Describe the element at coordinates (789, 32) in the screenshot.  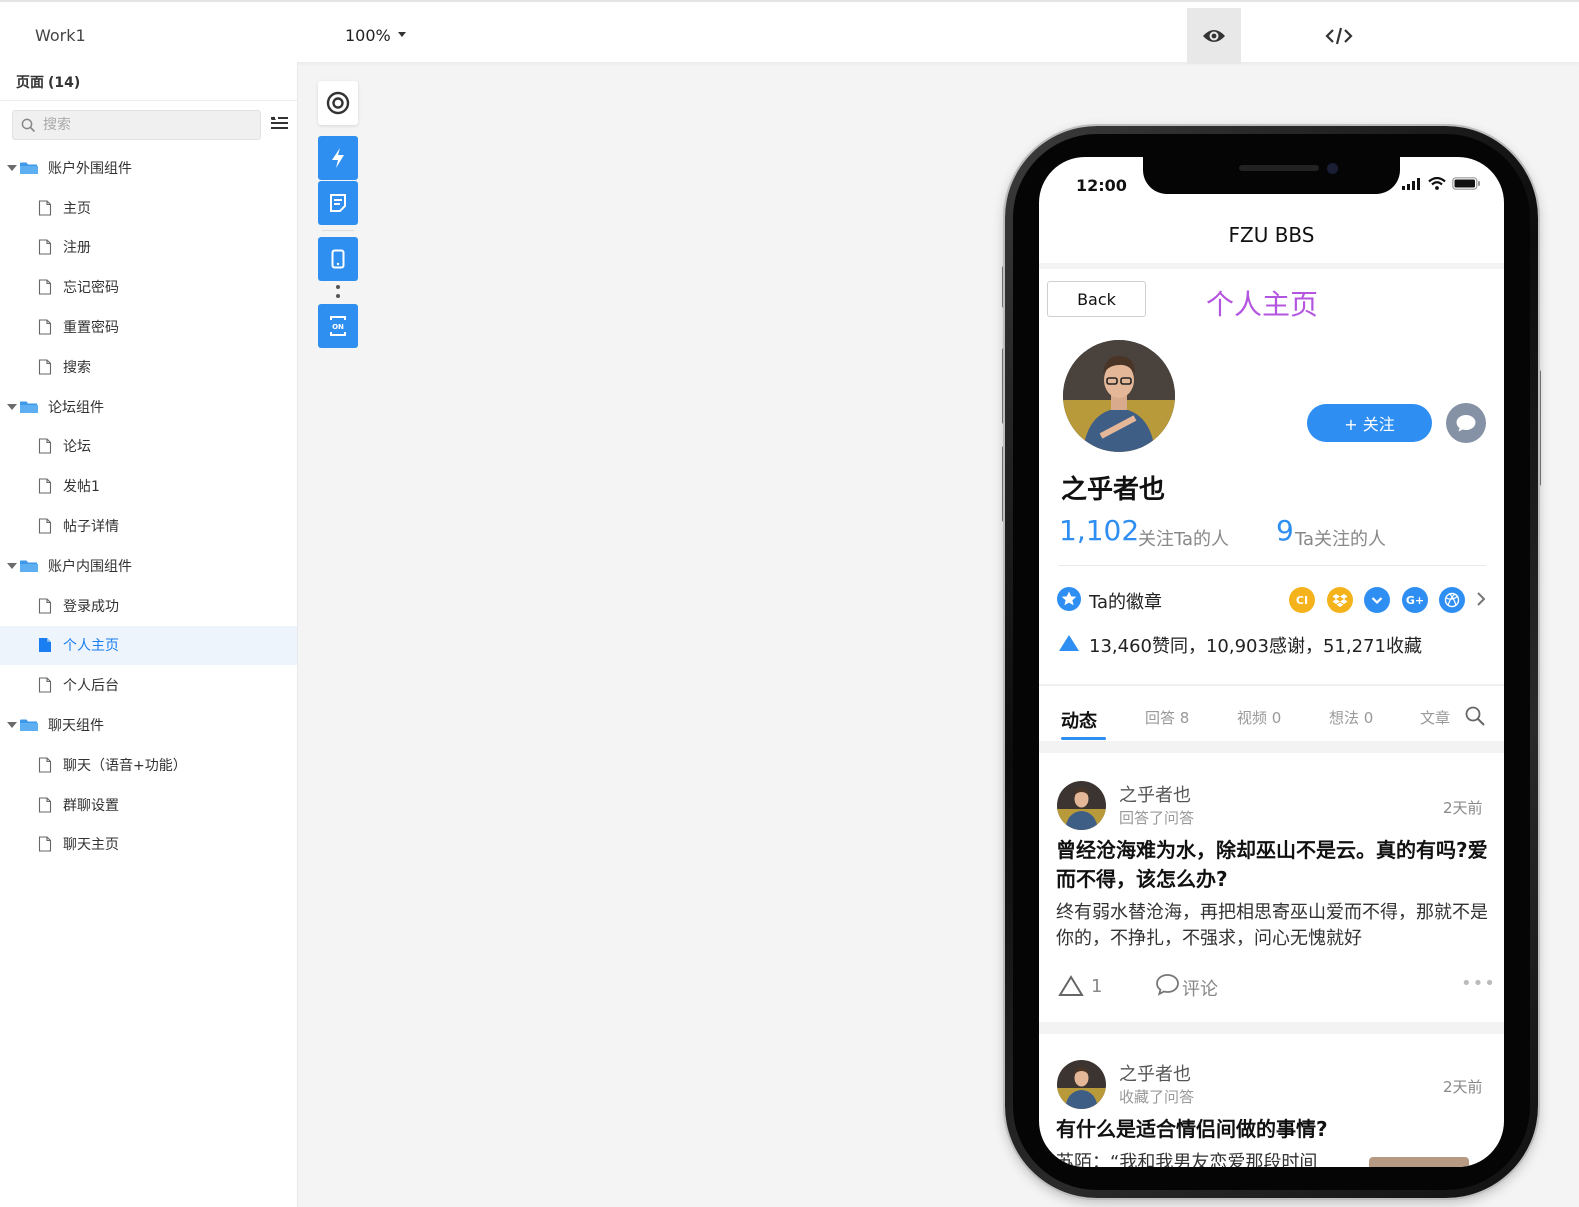
I see `top-toolbar: Work1 100%` at that location.